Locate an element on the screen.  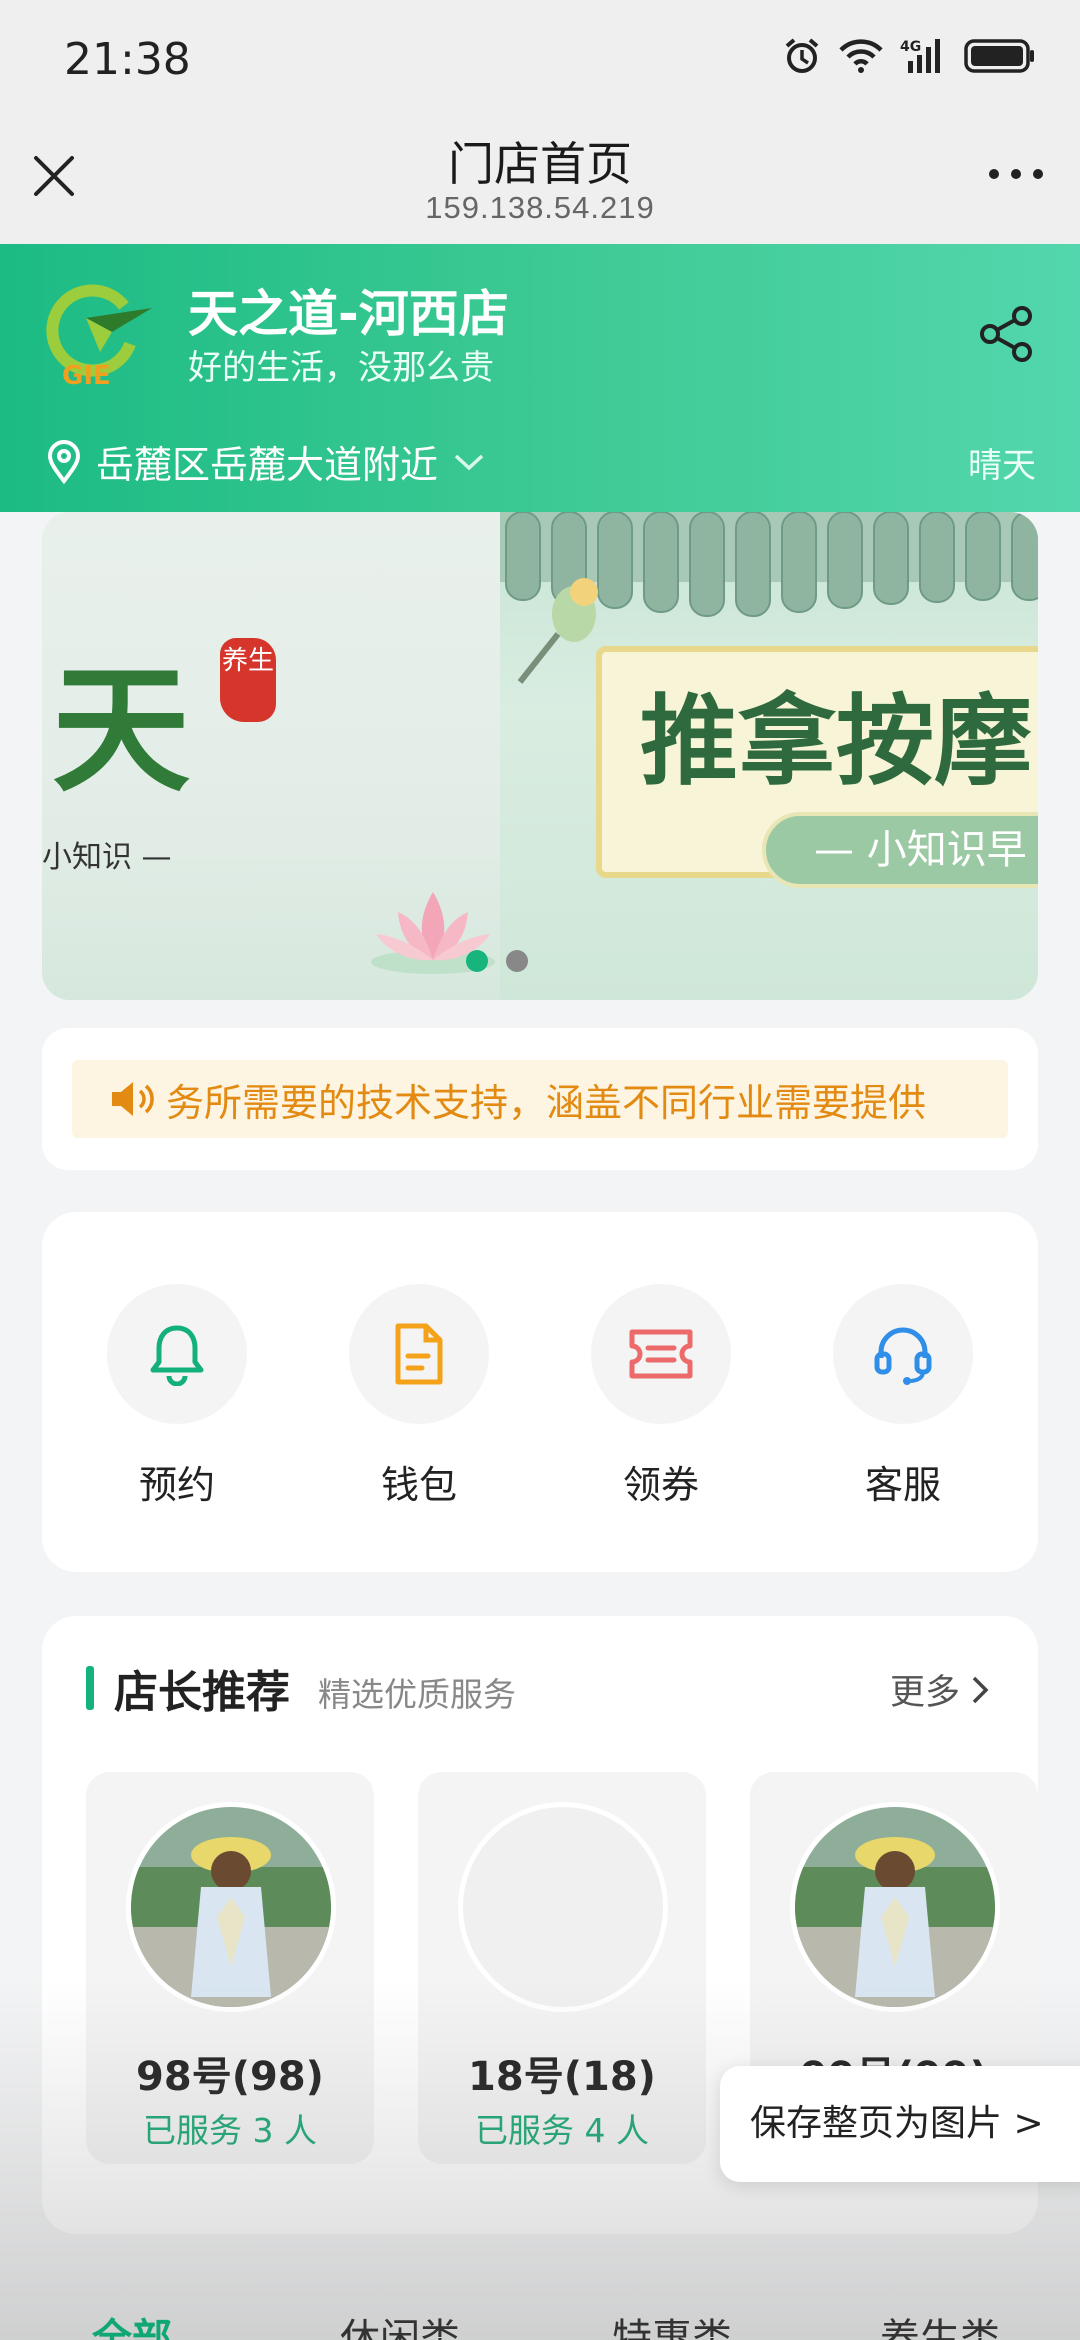
store-header: GIE 天之道-河西店 好的生活，没那么贵 岳麓区岳麓大道附近 晴天 is located at coordinates (540, 378).